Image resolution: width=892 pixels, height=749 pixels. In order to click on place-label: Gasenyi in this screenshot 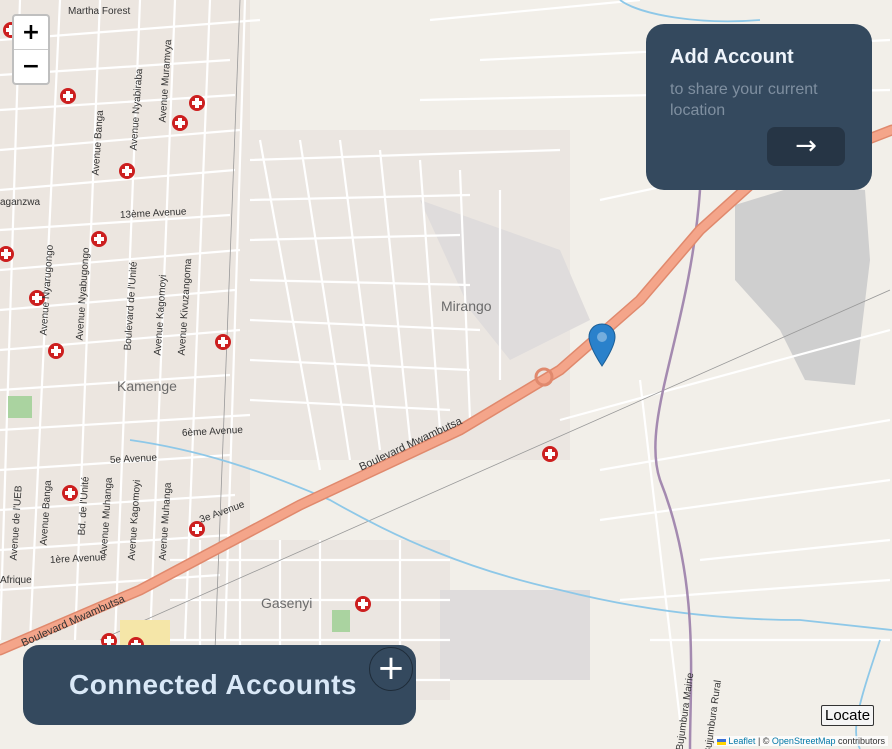, I will do `click(287, 603)`.